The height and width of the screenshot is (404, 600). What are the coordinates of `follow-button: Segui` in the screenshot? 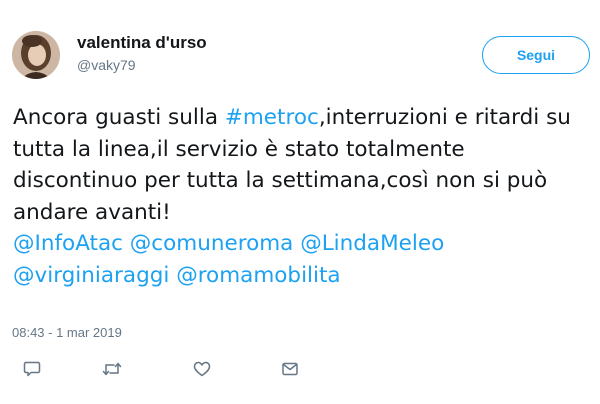 It's located at (536, 55).